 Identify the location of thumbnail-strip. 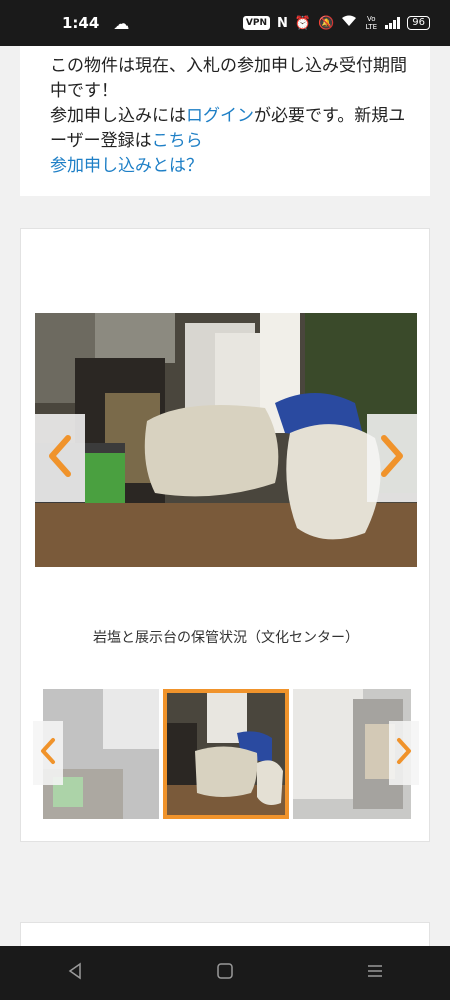
(226, 754).